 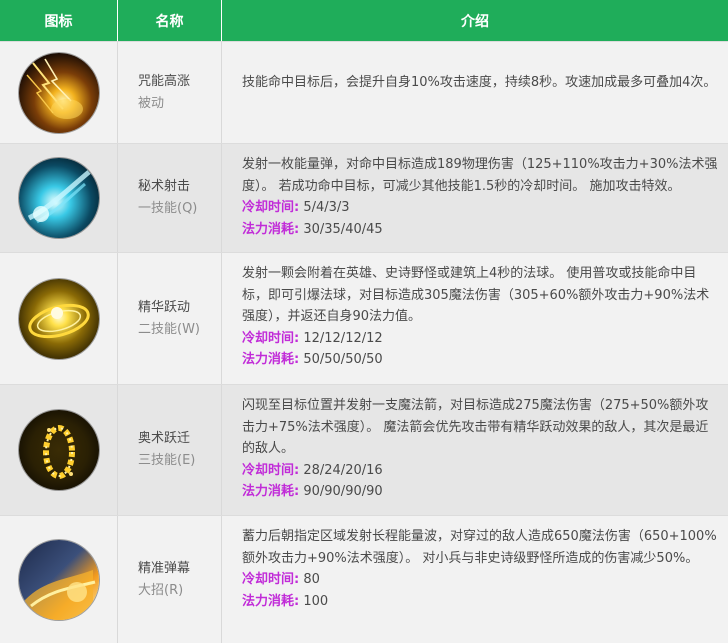 What do you see at coordinates (170, 20) in the screenshot?
I see `header-name-col: 名称` at bounding box center [170, 20].